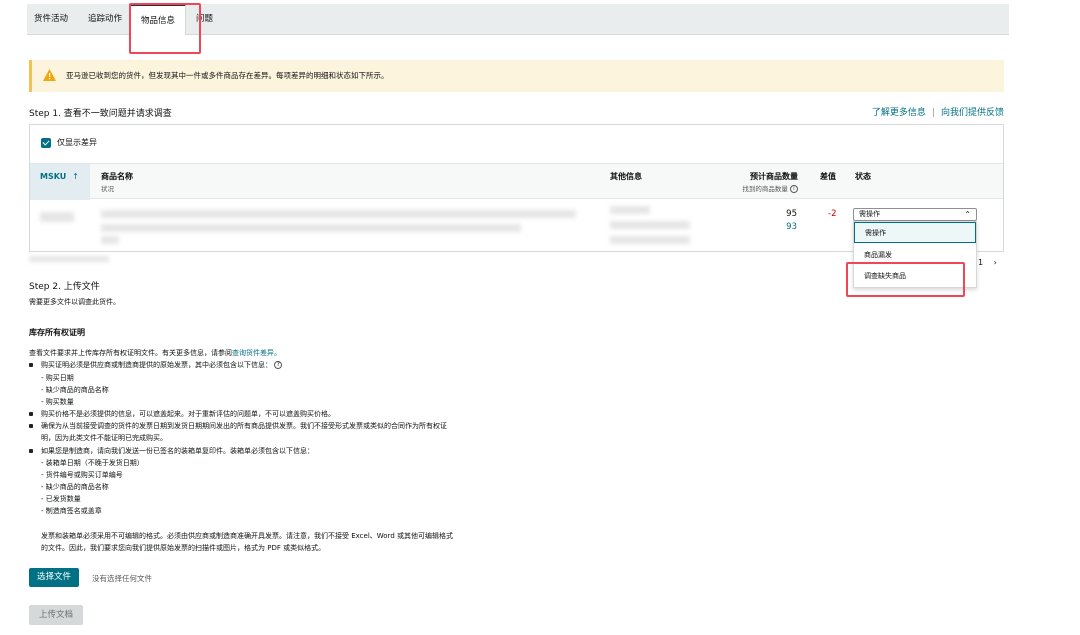  I want to click on name-header: 商品名称 状况, so click(117, 182).